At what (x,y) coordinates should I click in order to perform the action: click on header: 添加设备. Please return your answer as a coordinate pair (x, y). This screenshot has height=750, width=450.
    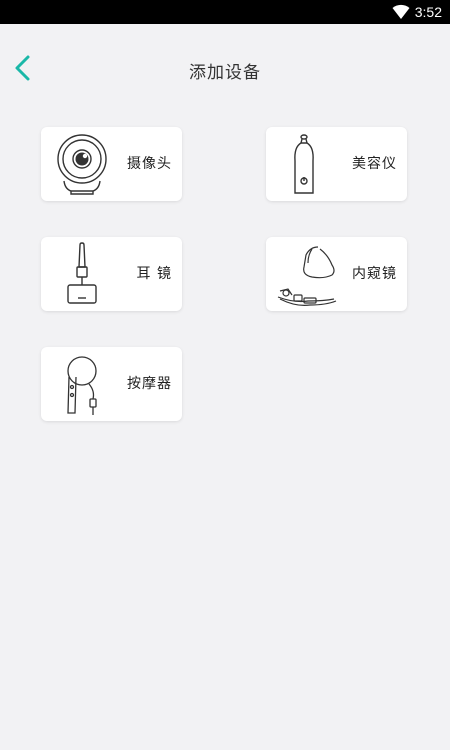
    Looking at the image, I should click on (225, 69).